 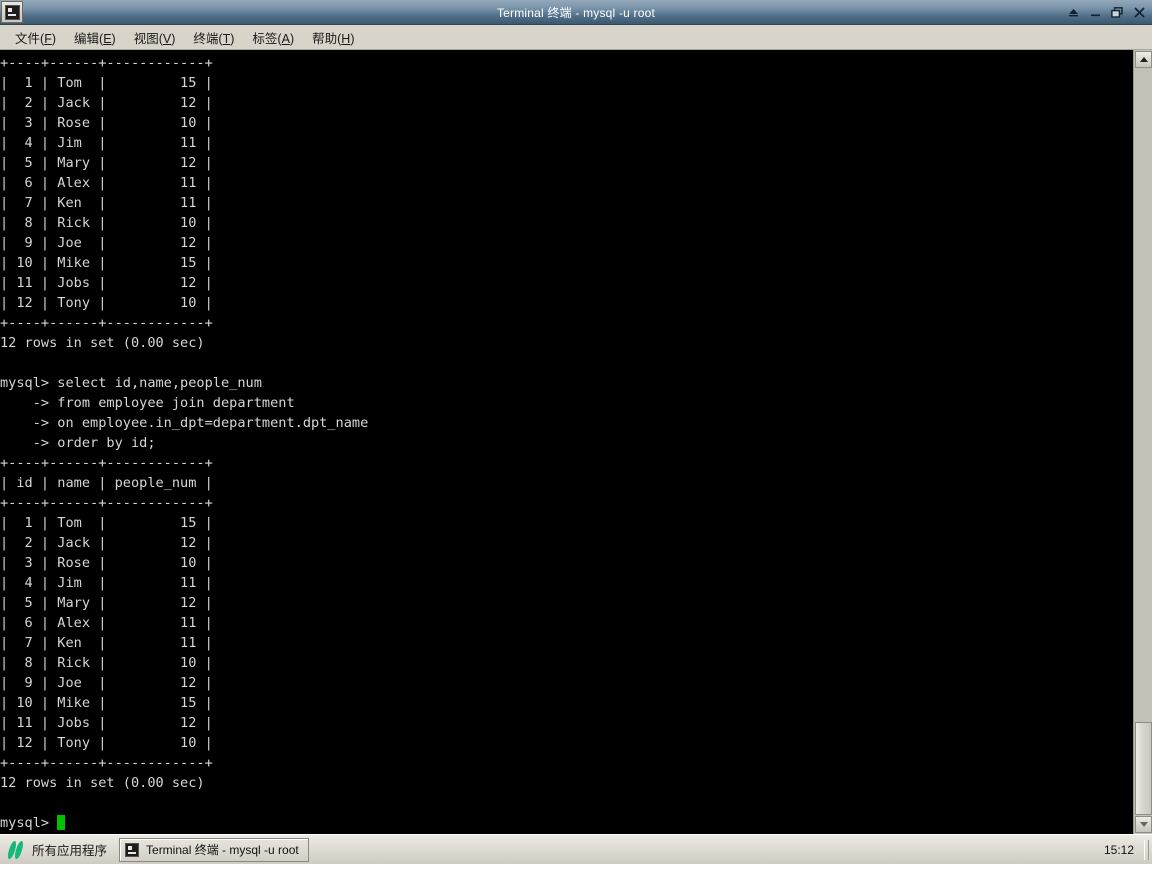 What do you see at coordinates (87, 38) in the screenshot?
I see `menu-edit-label: 编辑` at bounding box center [87, 38].